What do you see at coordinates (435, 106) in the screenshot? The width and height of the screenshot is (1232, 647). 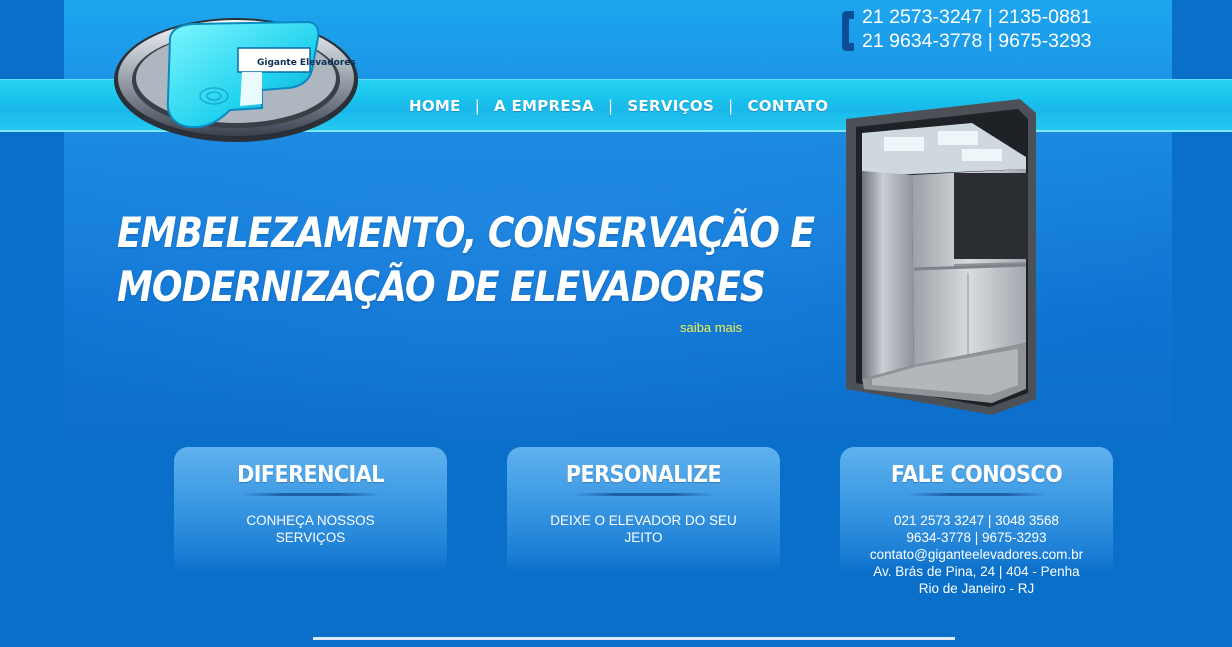 I see `nav-home: HOME` at bounding box center [435, 106].